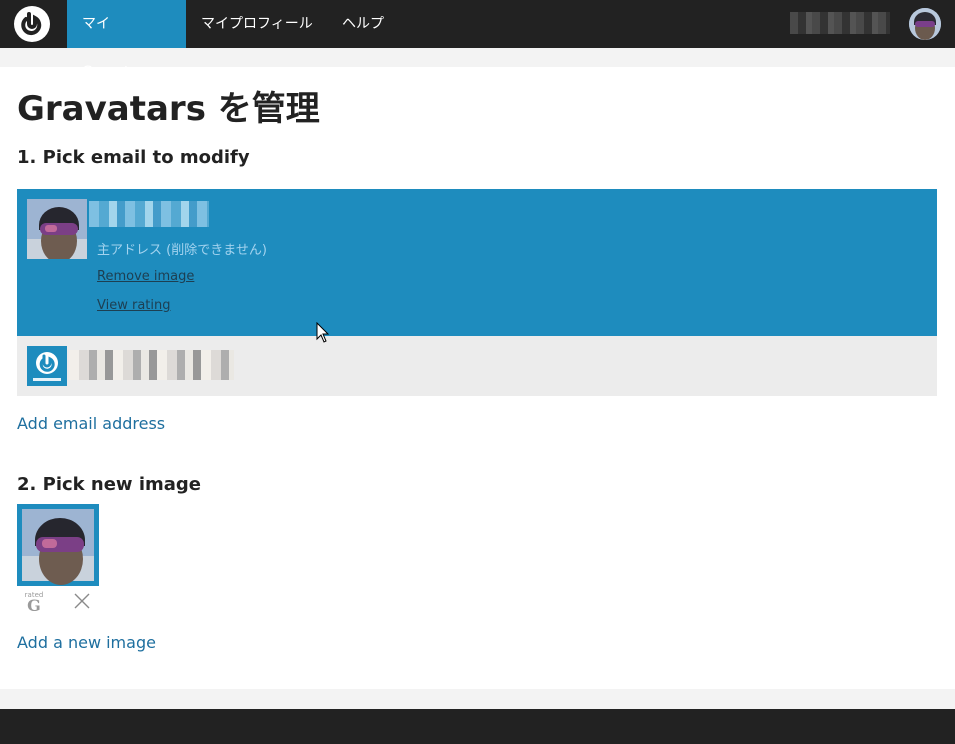  Describe the element at coordinates (47, 366) in the screenshot. I see `gravatar-default-icon` at that location.